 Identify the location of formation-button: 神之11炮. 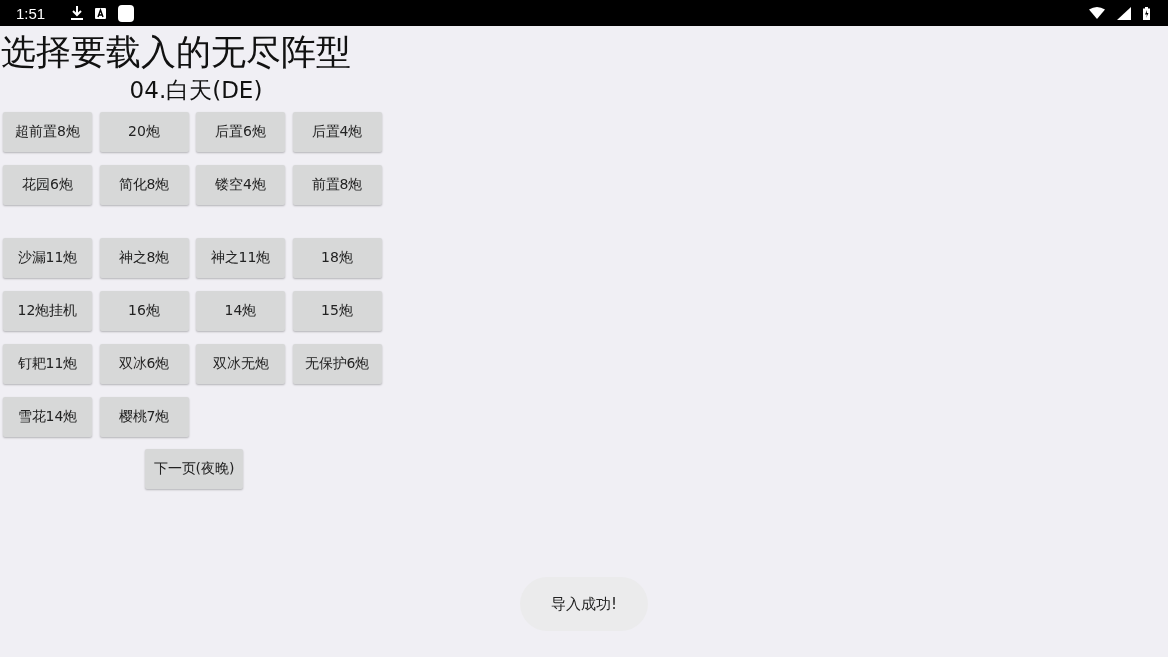
(240, 258).